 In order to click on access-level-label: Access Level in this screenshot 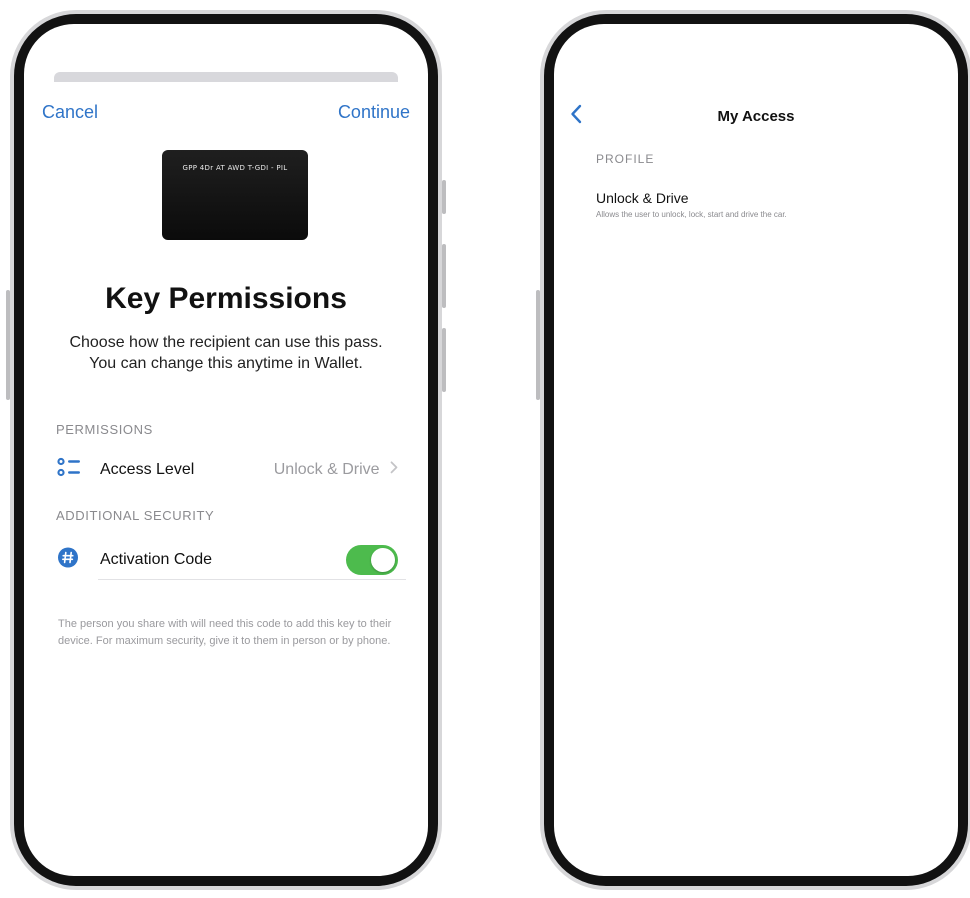, I will do `click(147, 469)`.